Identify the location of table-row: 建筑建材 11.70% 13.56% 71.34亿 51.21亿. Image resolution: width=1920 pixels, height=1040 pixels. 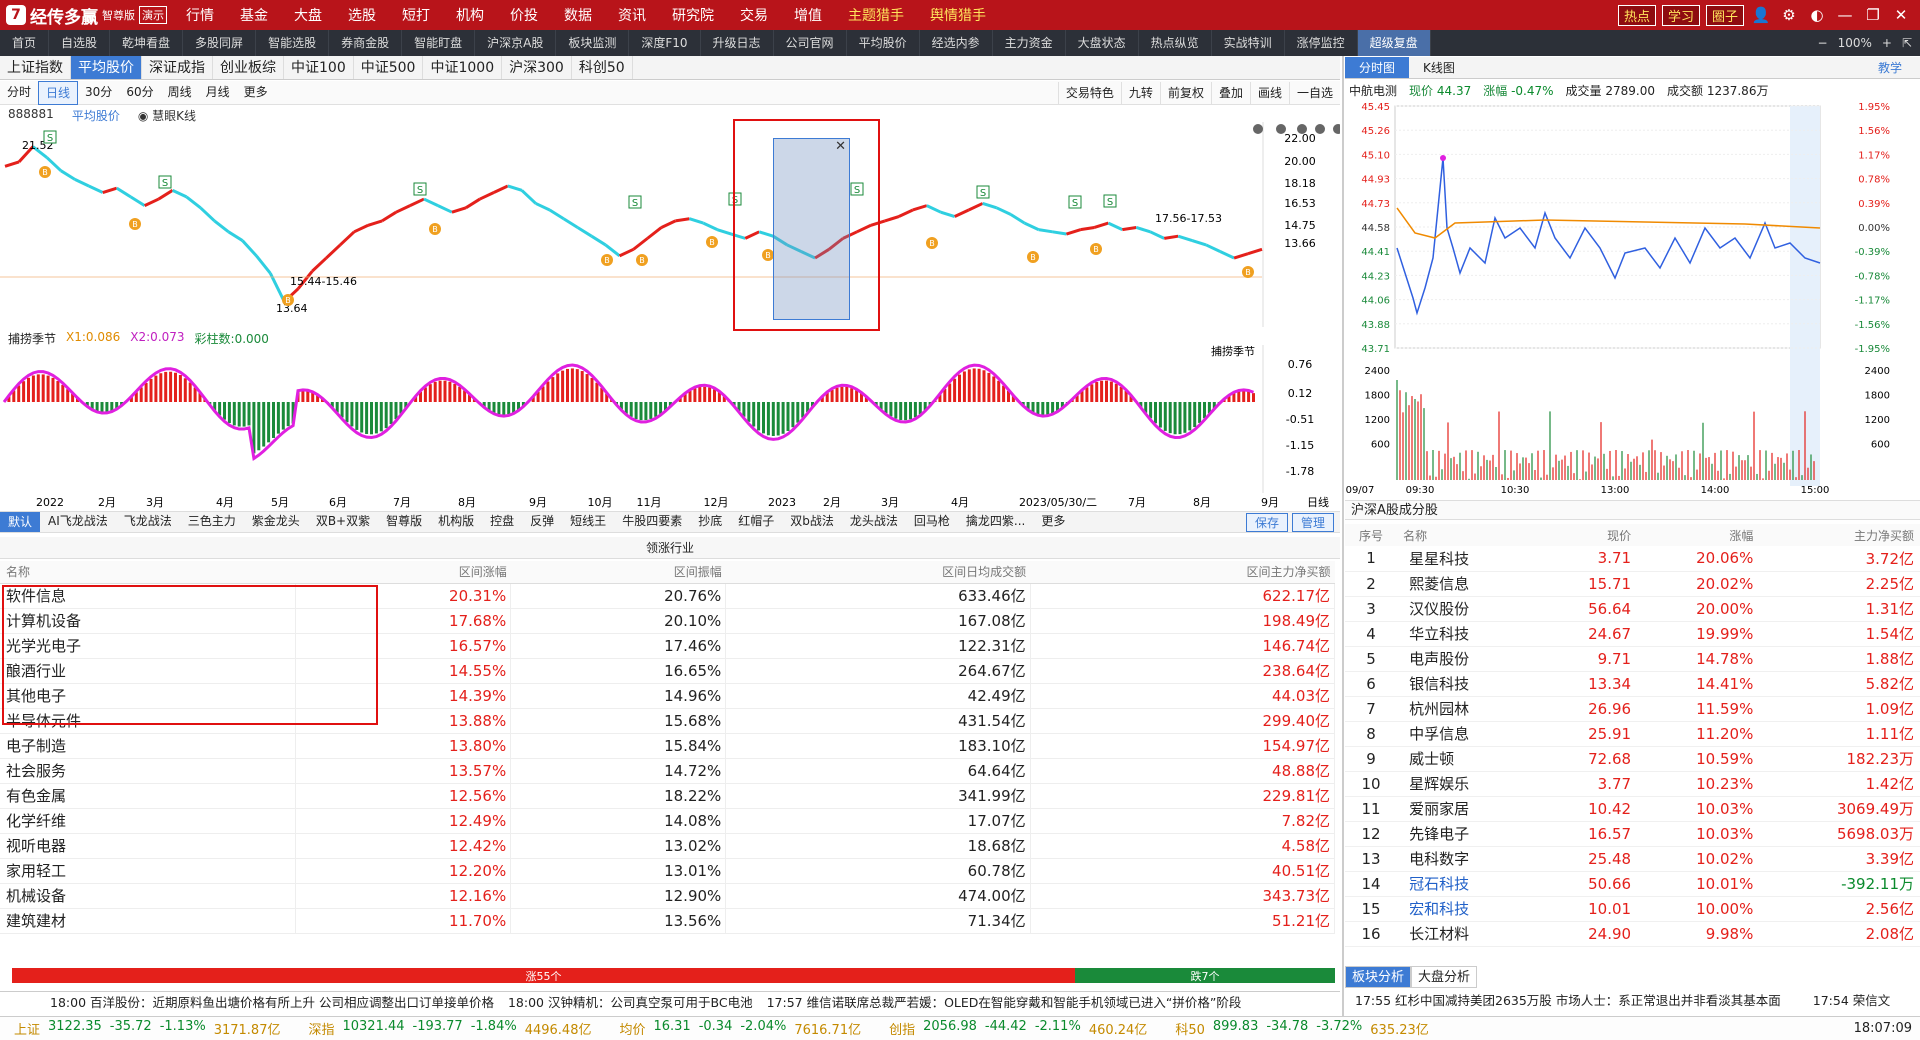
(668, 921).